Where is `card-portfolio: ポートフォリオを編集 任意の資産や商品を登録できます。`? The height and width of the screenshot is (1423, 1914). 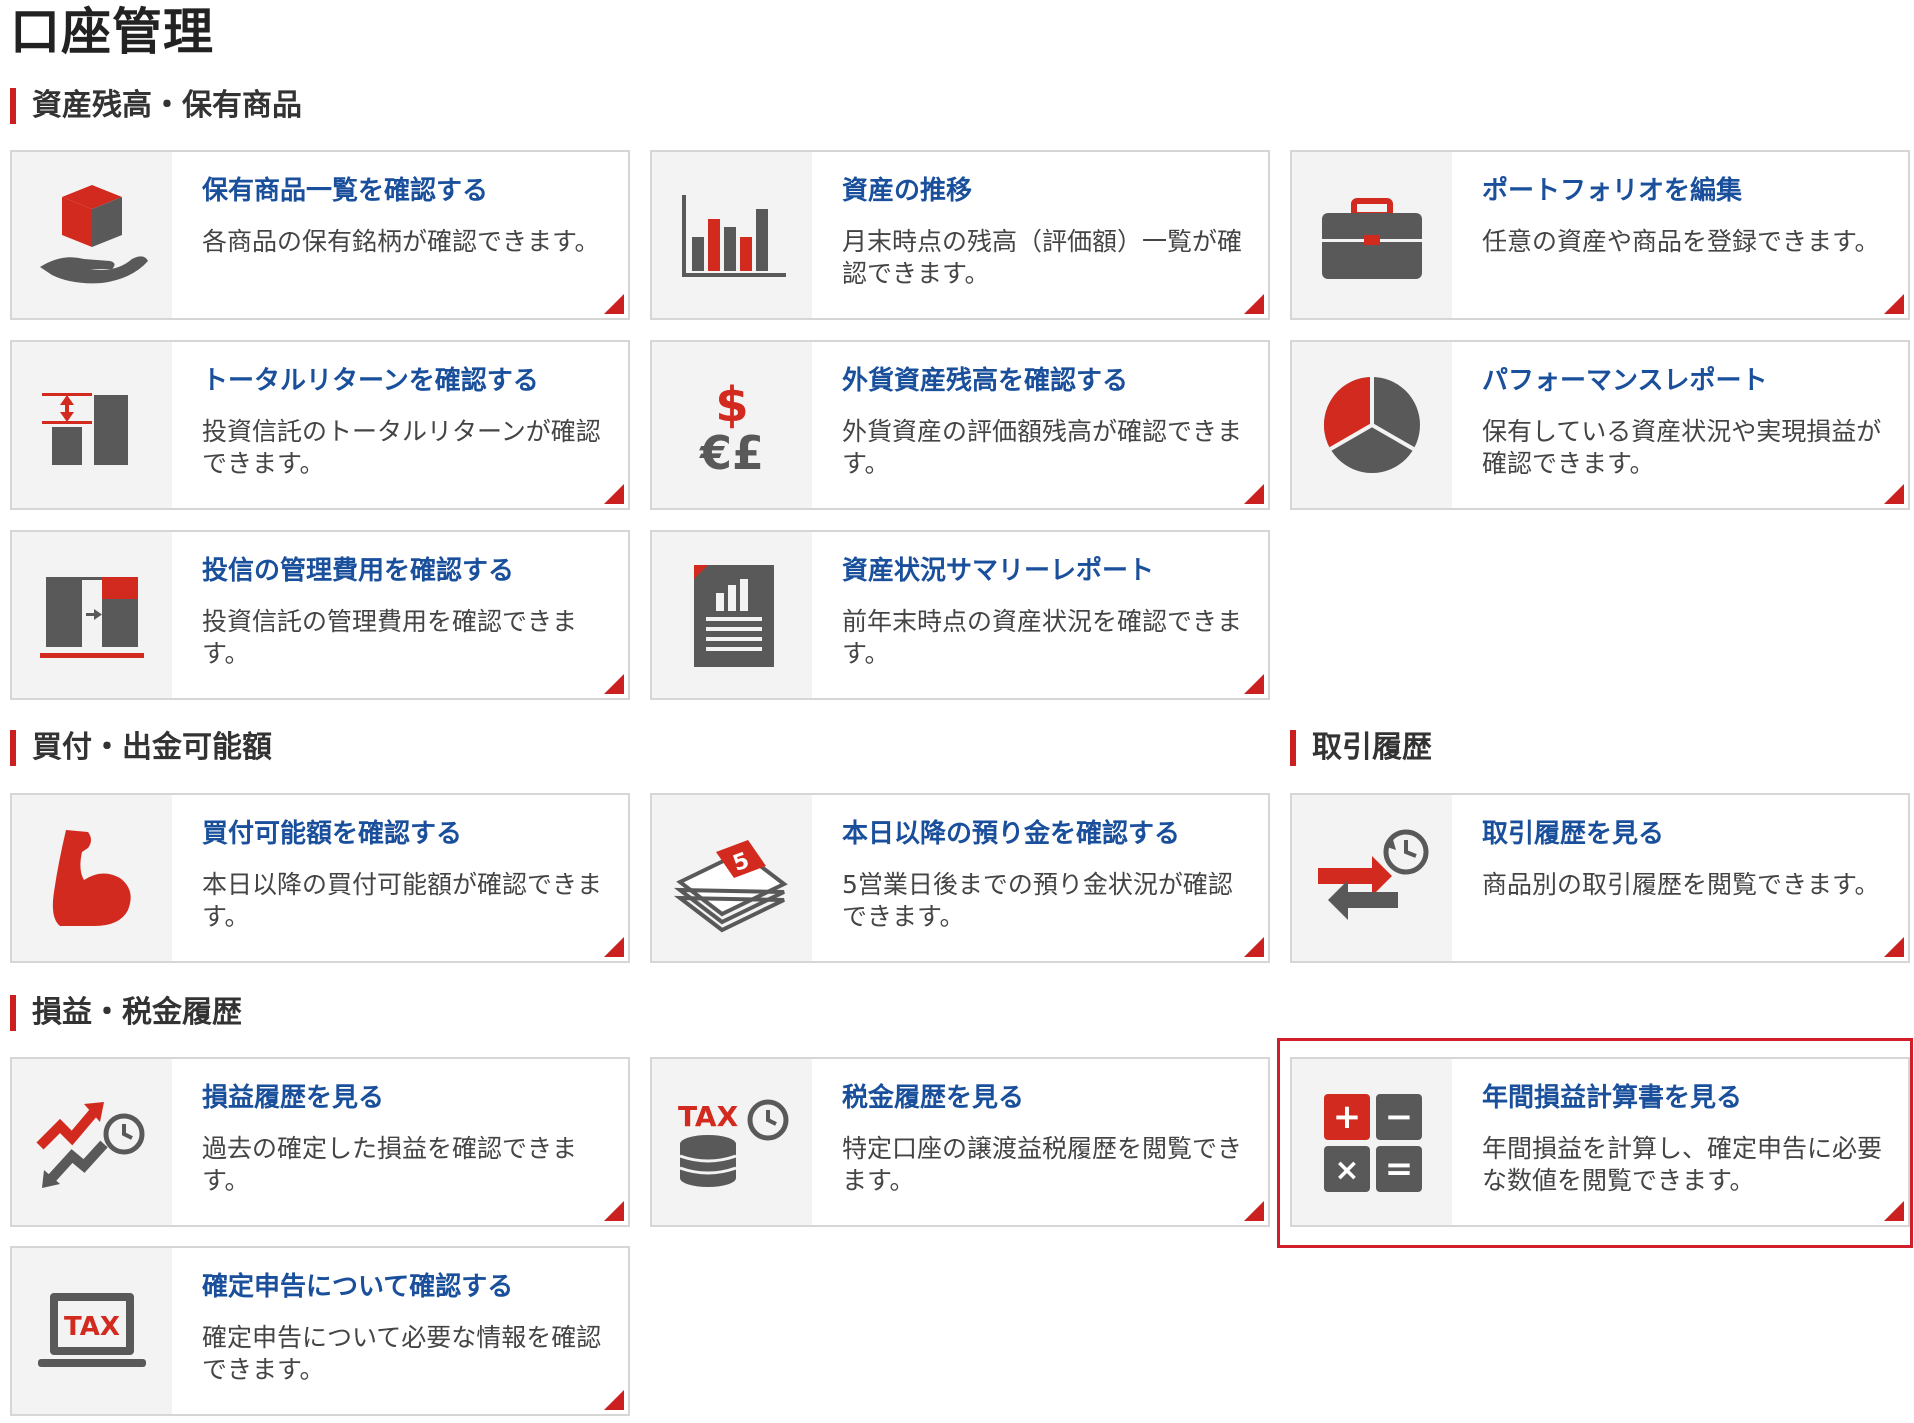
card-portfolio: ポートフォリオを編集 任意の資産や商品を登録できます。 is located at coordinates (1600, 235).